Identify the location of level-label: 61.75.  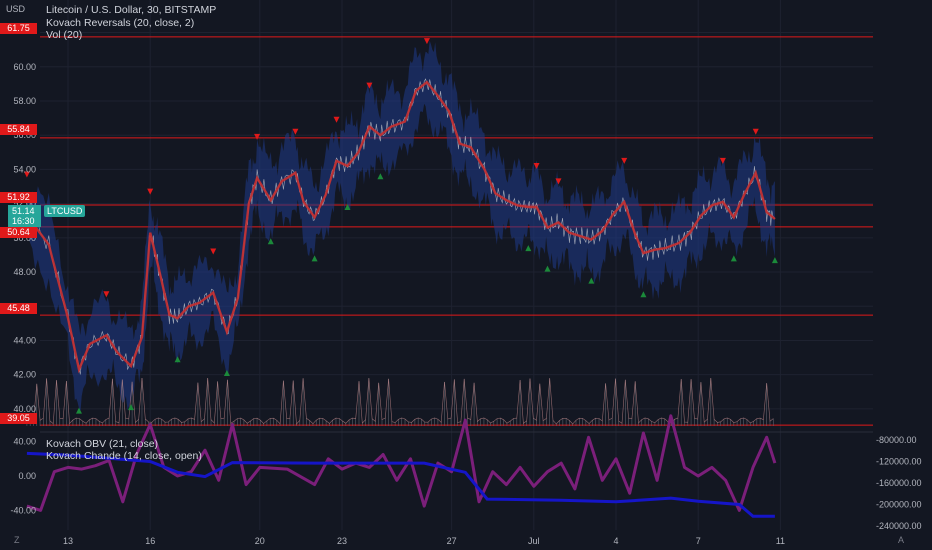
(18, 28).